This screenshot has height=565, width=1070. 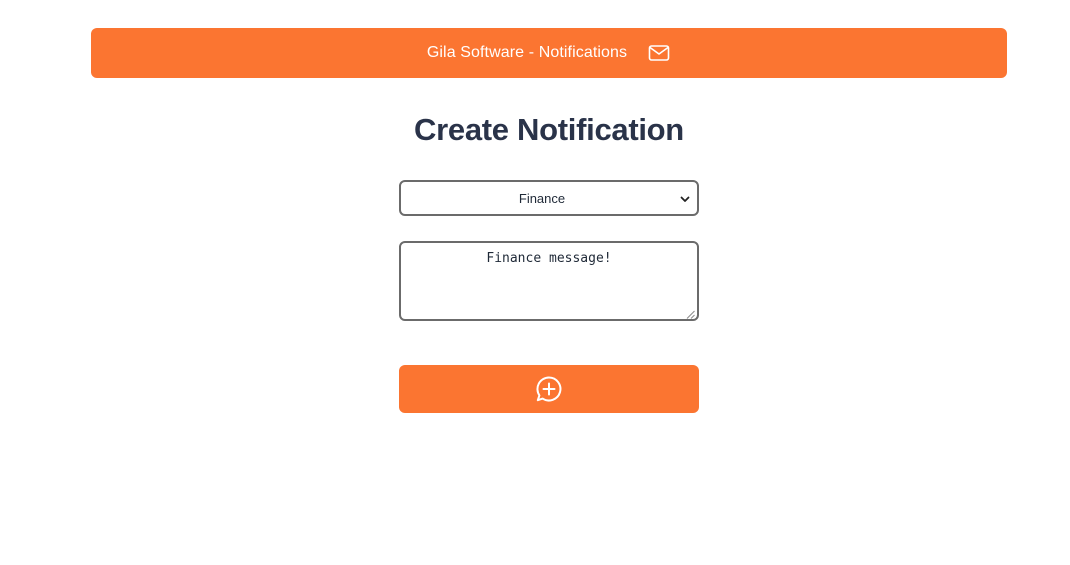 I want to click on header-bar: Gila Software - Notifications, so click(x=549, y=53).